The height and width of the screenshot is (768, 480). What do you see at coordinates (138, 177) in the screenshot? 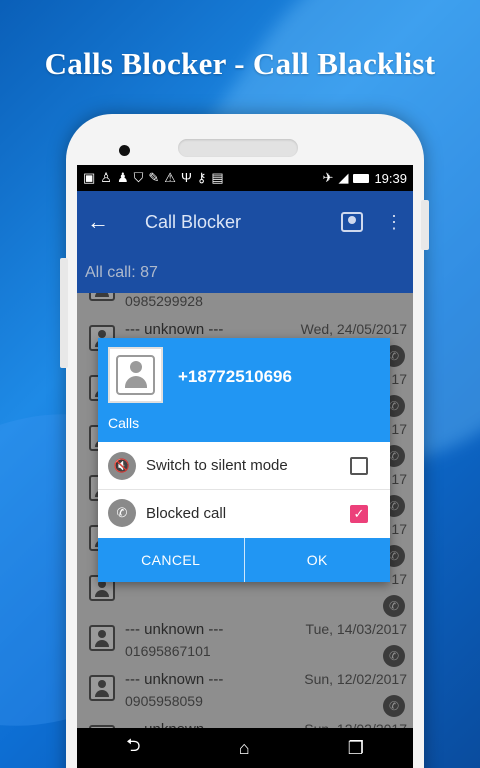
I see `shield-icon: ⛉` at bounding box center [138, 177].